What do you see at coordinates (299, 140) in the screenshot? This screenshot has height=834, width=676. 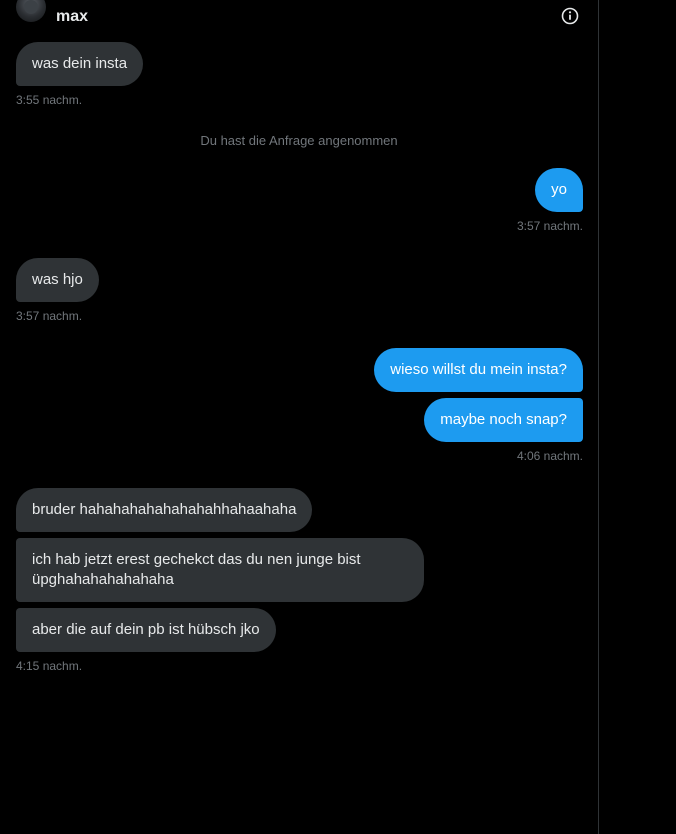 I see `system-notice: Du hast die Anfrage angenommen` at bounding box center [299, 140].